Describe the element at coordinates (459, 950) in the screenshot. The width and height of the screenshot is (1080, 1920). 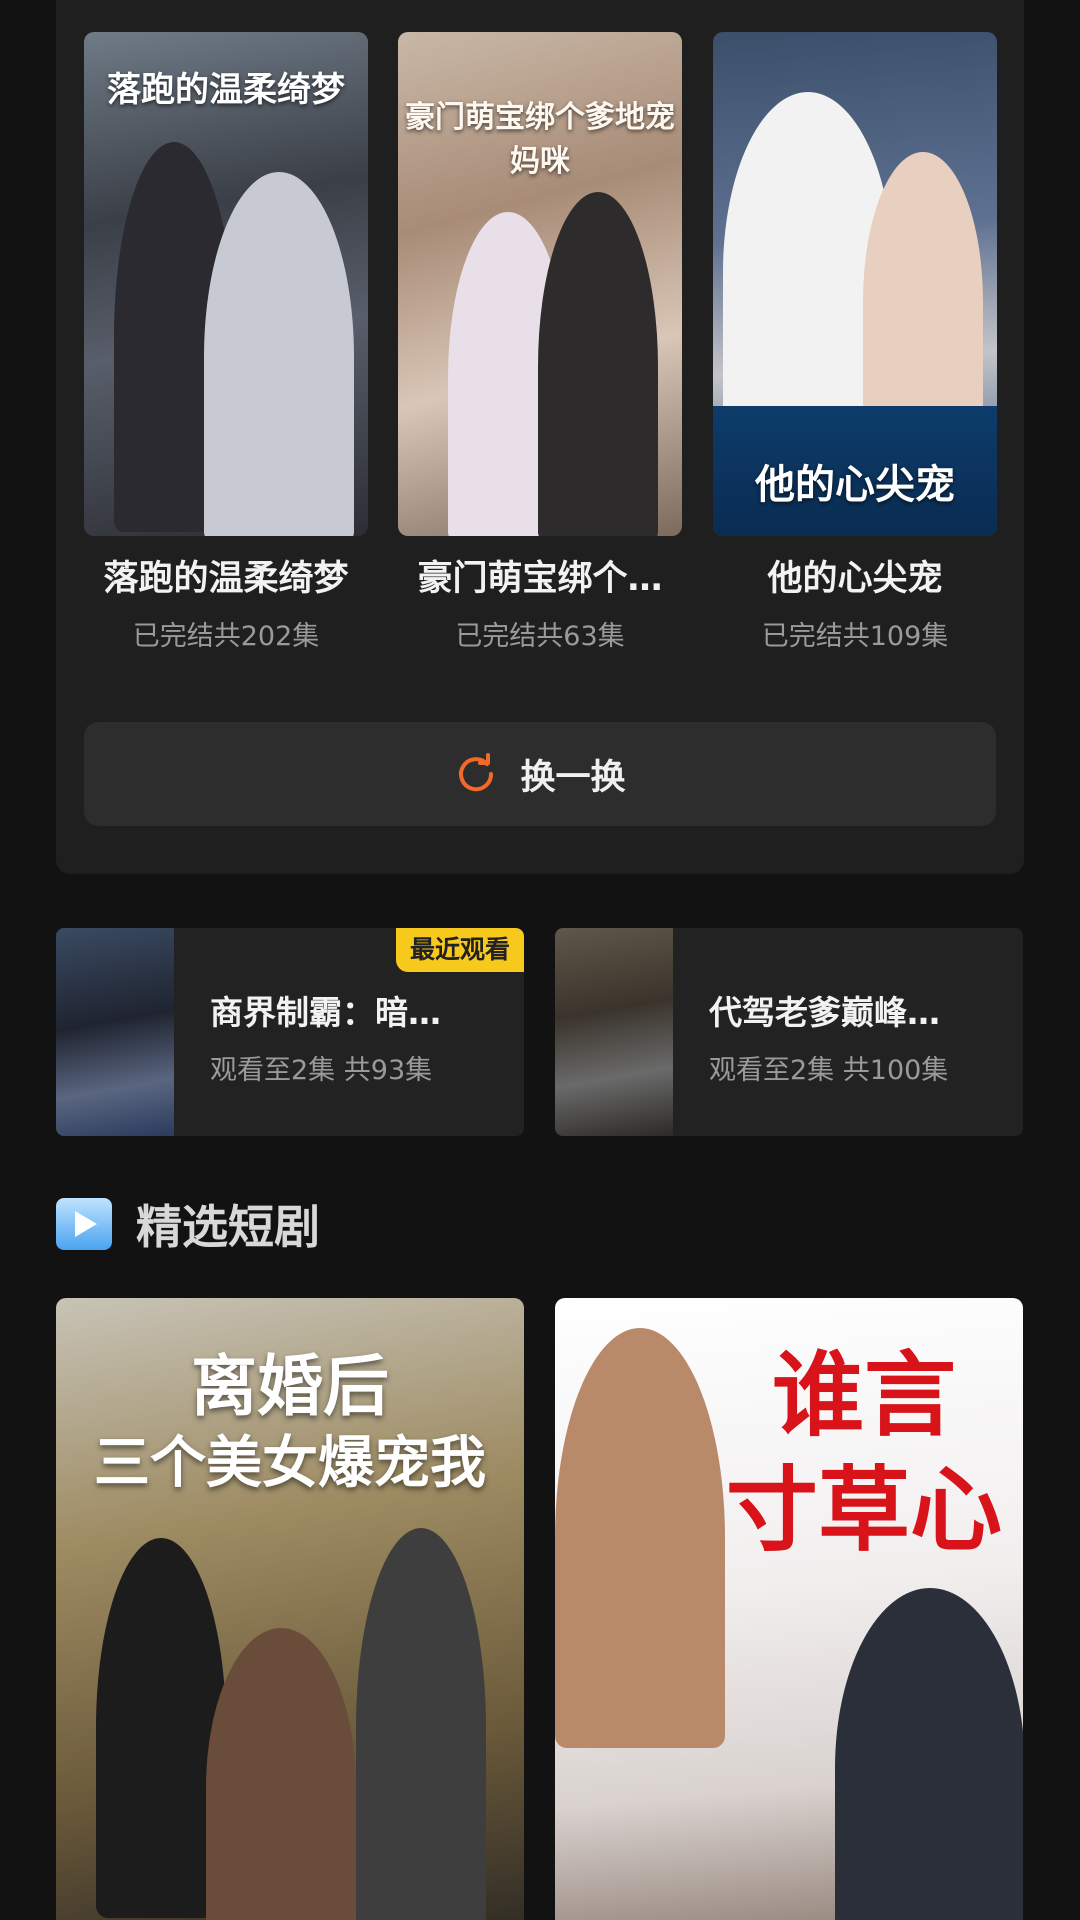
I see `recent-badge: 最近观看` at that location.